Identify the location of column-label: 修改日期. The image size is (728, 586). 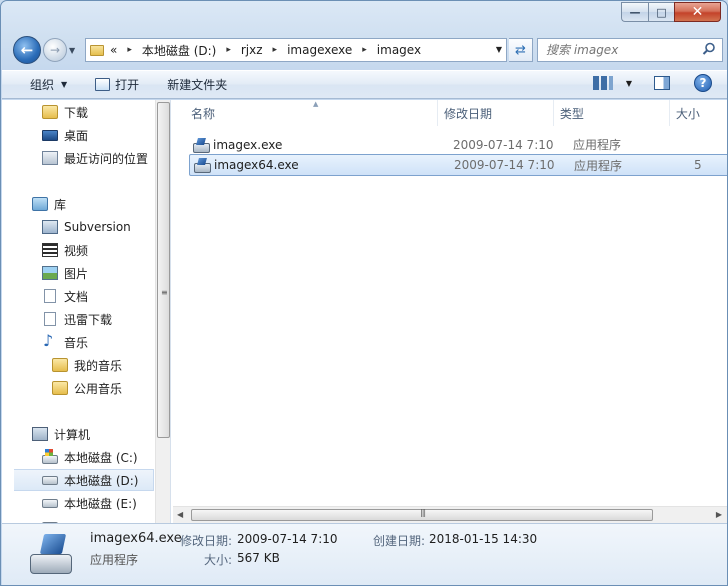
(467, 113).